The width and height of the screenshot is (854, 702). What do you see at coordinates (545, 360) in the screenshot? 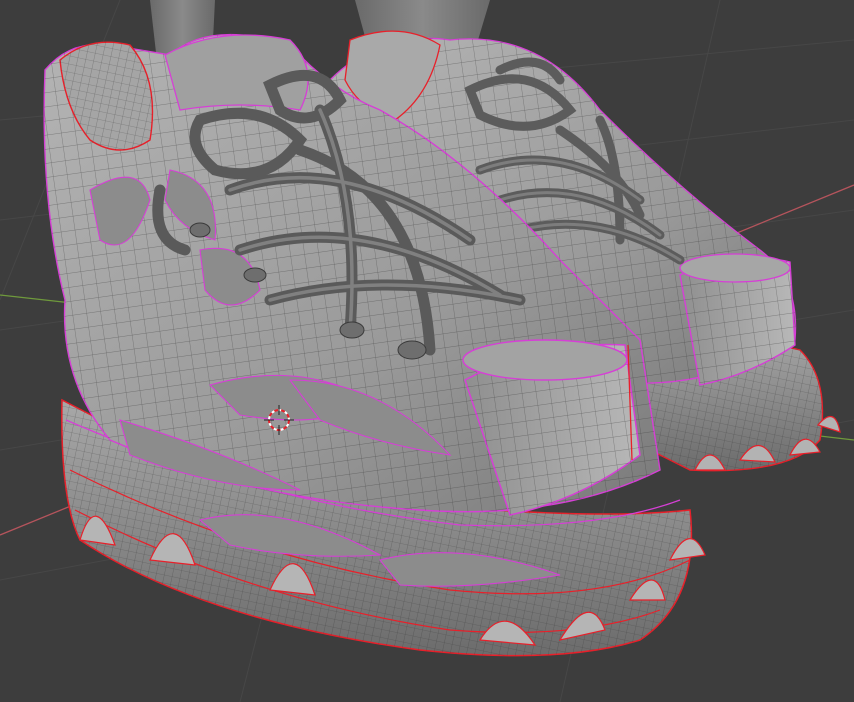
I see `left-shoe-toe-top` at bounding box center [545, 360].